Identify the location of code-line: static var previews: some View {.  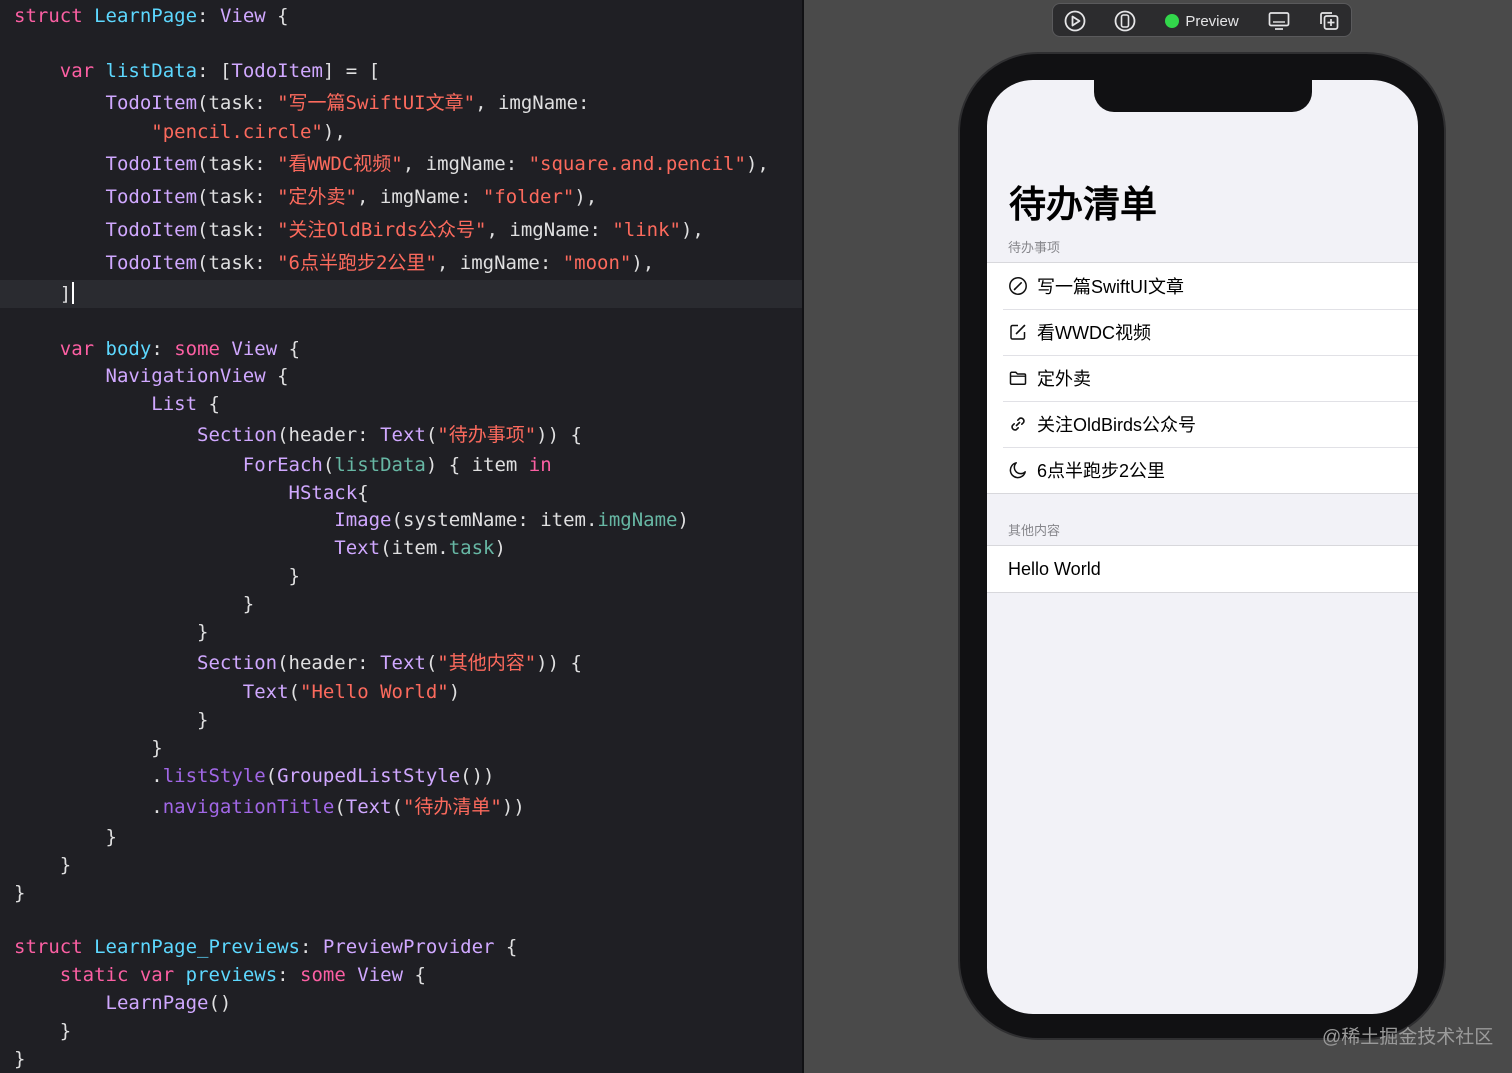
(220, 975).